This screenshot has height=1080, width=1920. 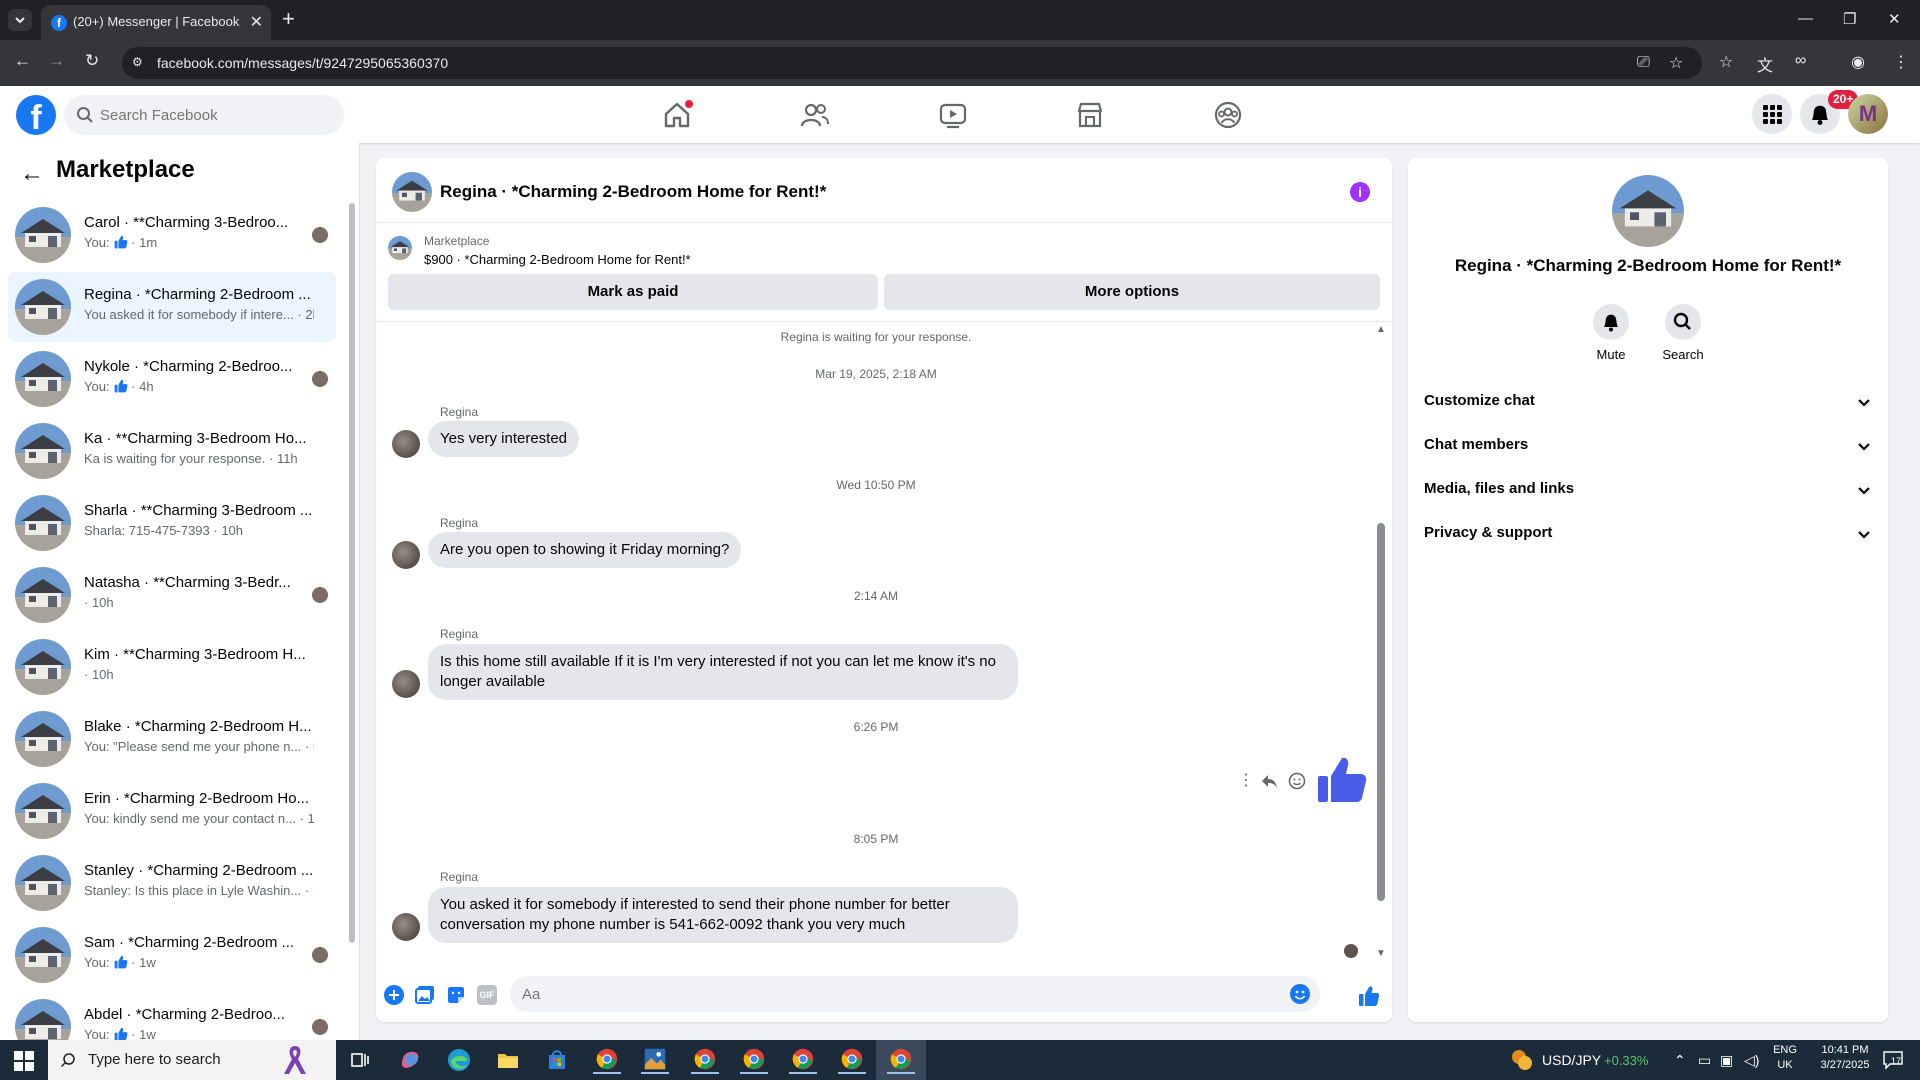 I want to click on conversation-item: Nykole · *Charming 2-Bedroo... You: · 4h, so click(x=172, y=379).